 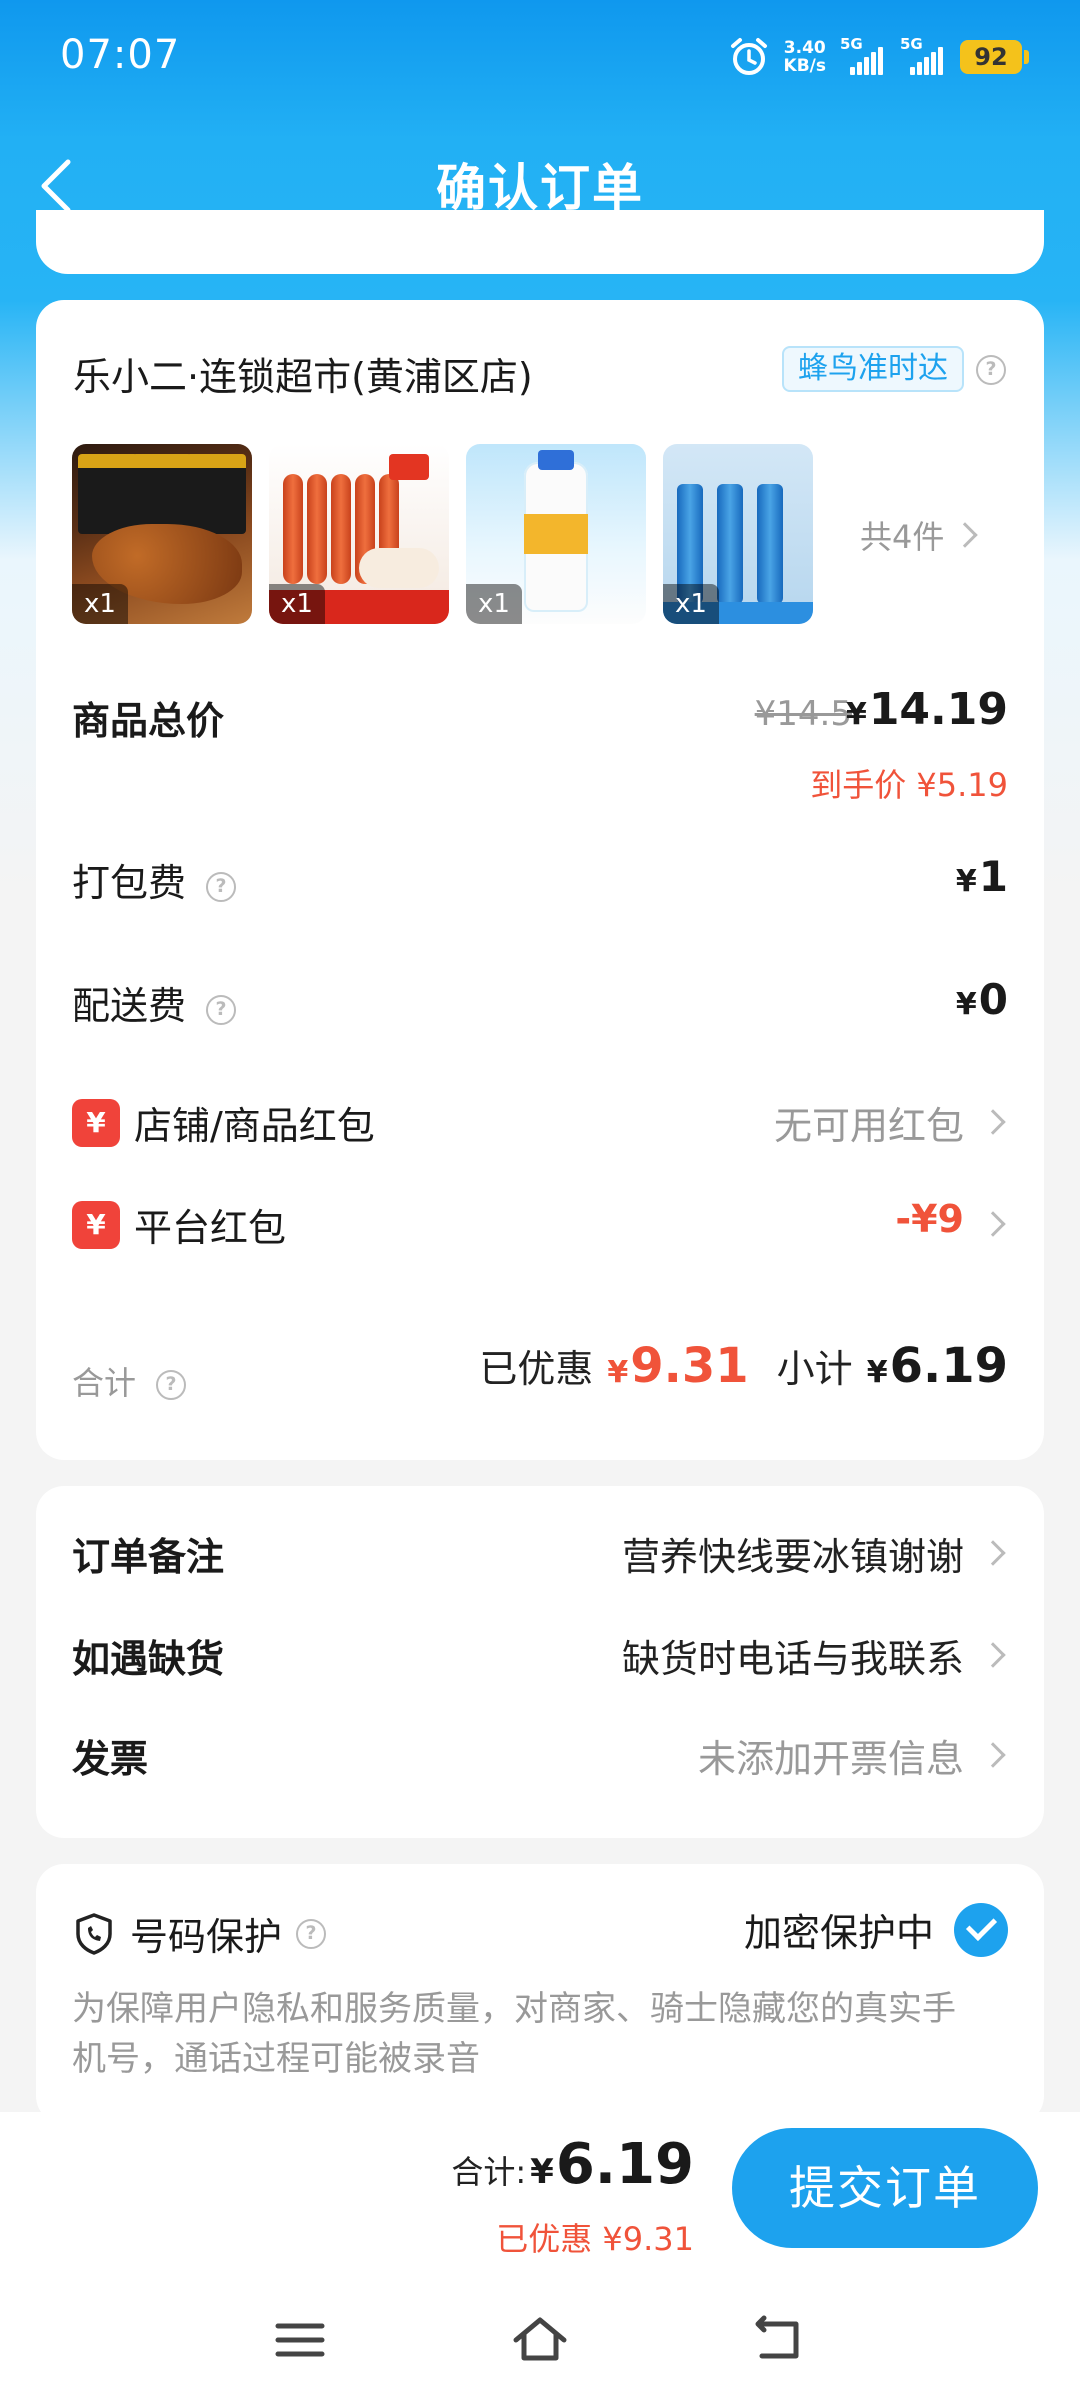 I want to click on brand-logo-shape, so click(x=409, y=467).